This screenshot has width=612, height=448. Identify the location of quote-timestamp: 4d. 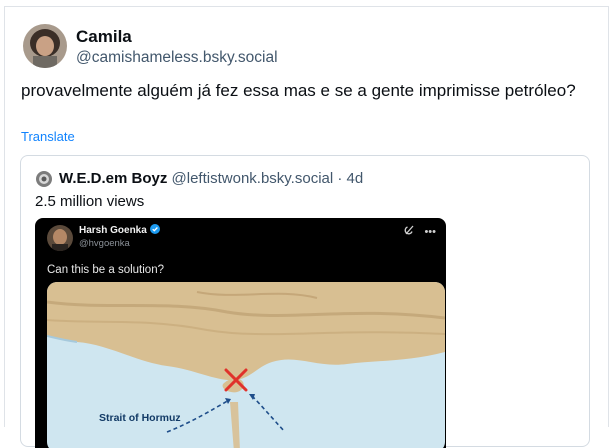
(355, 178).